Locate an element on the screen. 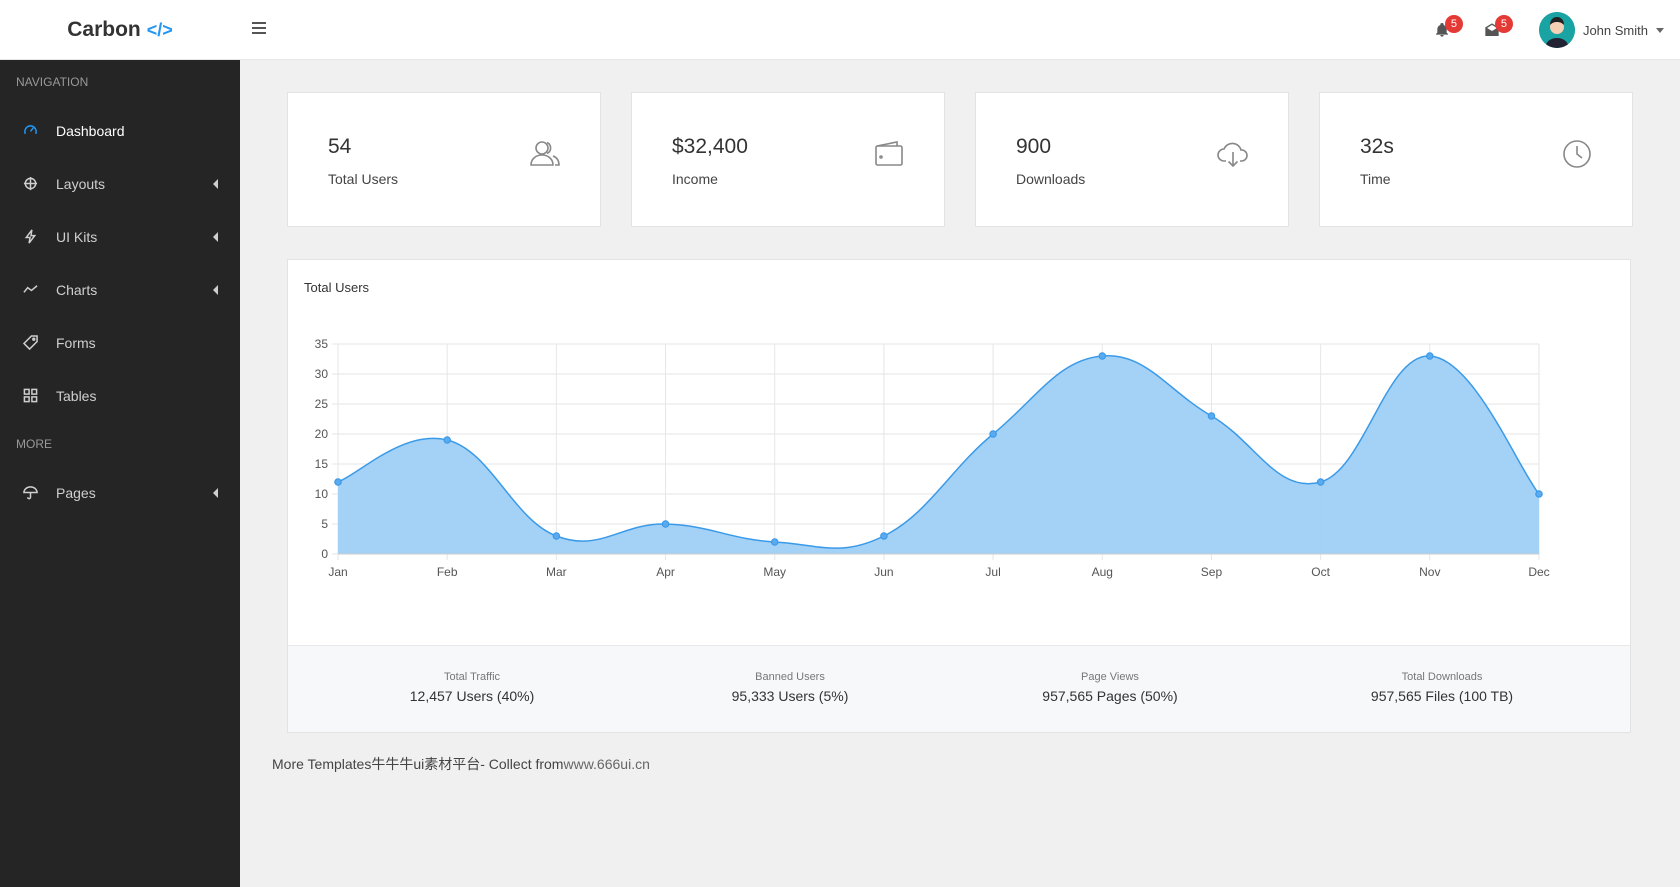 This screenshot has width=1680, height=887. y-tick-label: 10 is located at coordinates (322, 494).